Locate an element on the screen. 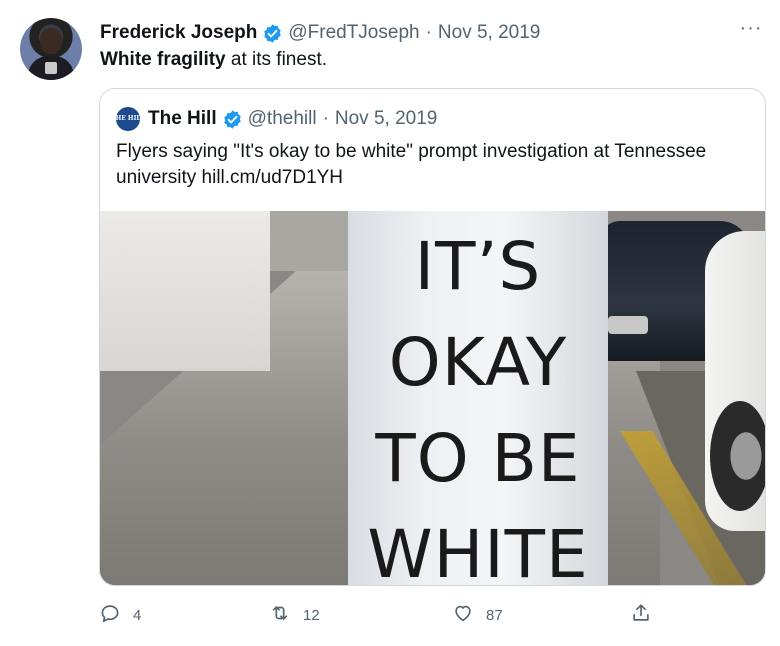  flyer-line-4: WHITE is located at coordinates (478, 551).